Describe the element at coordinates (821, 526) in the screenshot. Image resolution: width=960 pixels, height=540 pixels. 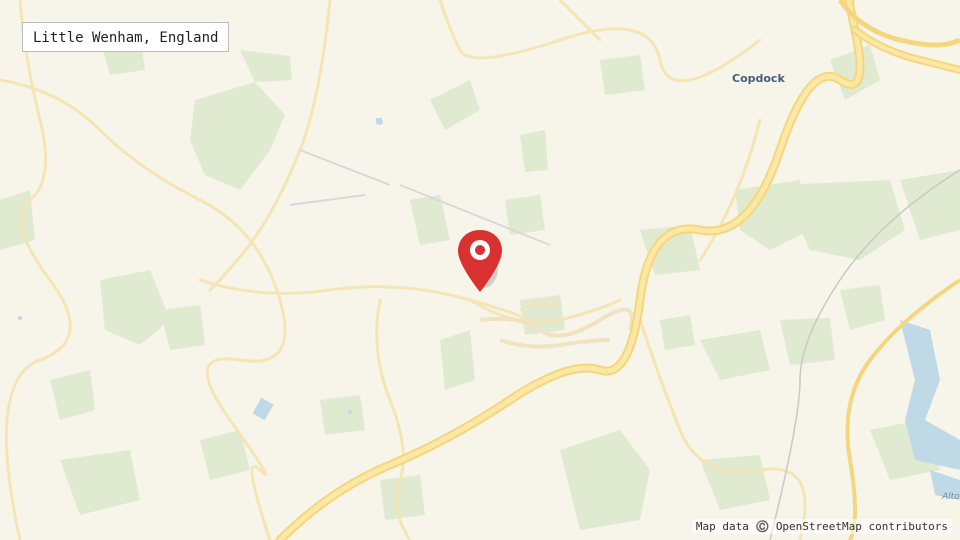
I see `map-attribution: Map data ©️ OpenStreetMap contributors` at that location.